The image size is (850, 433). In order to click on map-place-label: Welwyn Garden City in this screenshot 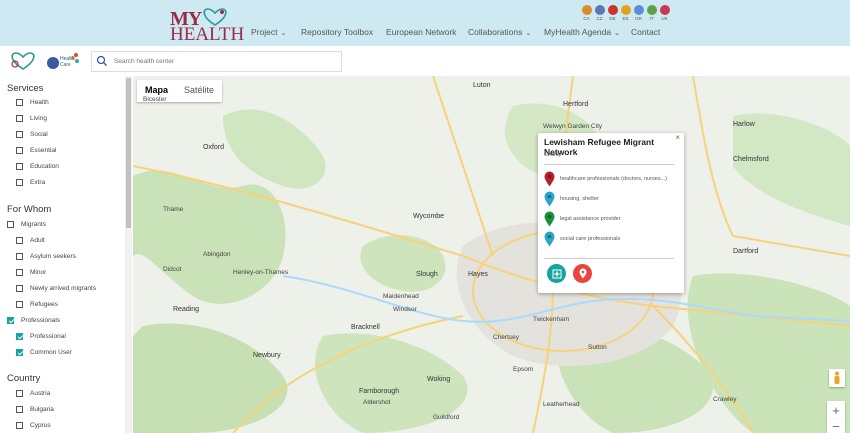, I will do `click(573, 126)`.